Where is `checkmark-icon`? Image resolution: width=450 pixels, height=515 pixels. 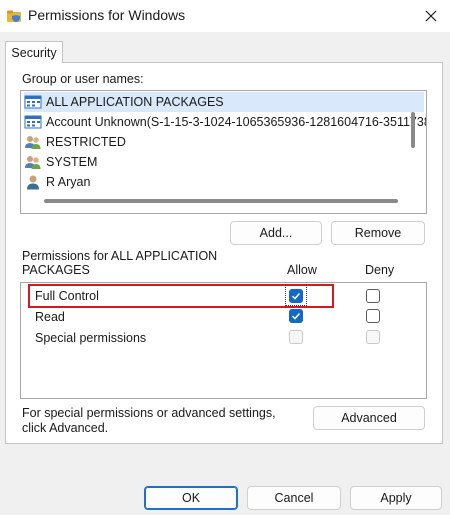
checkmark-icon is located at coordinates (296, 316).